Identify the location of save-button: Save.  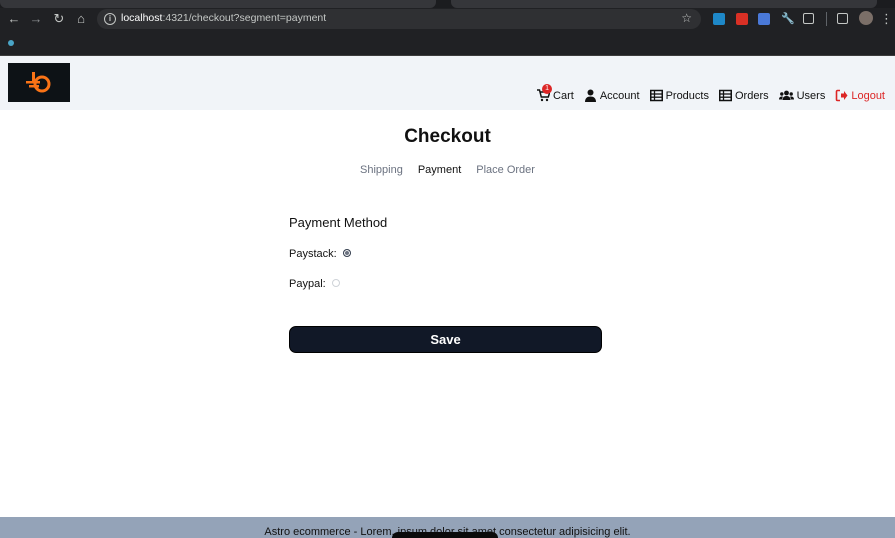
(445, 339).